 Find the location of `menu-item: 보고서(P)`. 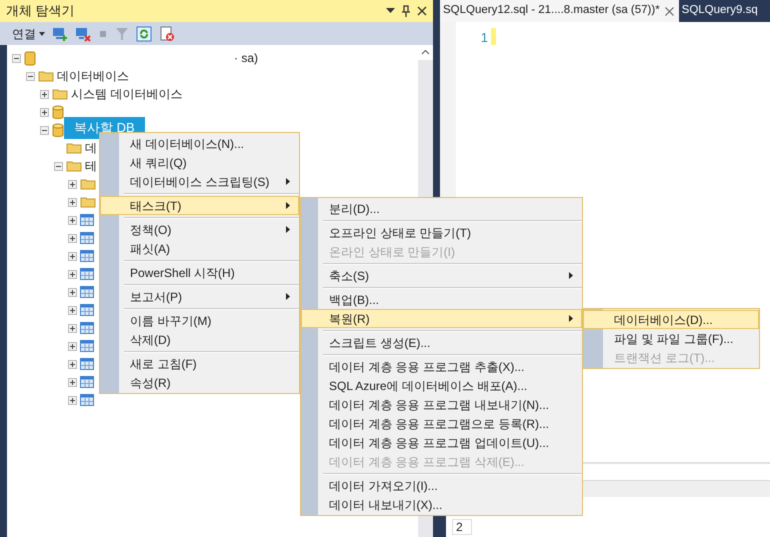

menu-item: 보고서(P) is located at coordinates (199, 296).